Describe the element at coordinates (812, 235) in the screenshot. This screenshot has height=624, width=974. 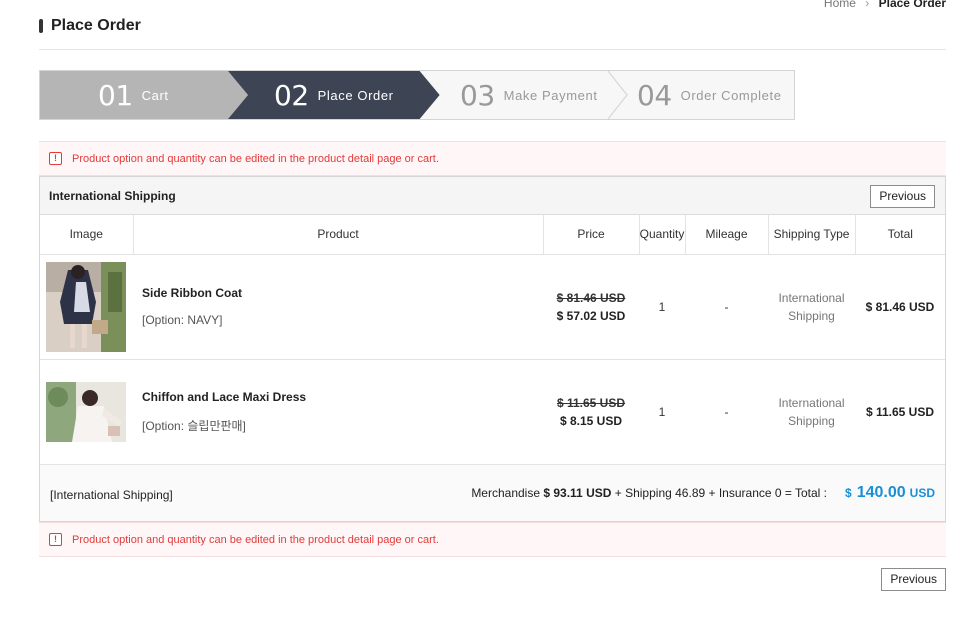
I see `col-shipping-type: Shipping Type` at that location.